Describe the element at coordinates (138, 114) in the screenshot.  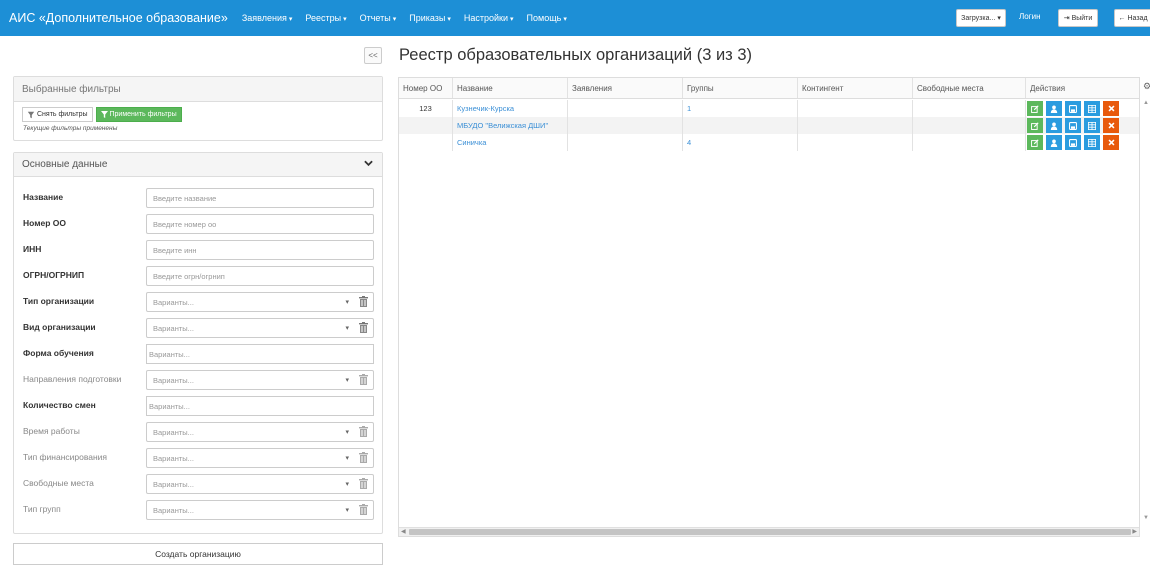
I see `apply-filters-button: Применить фильтры` at that location.